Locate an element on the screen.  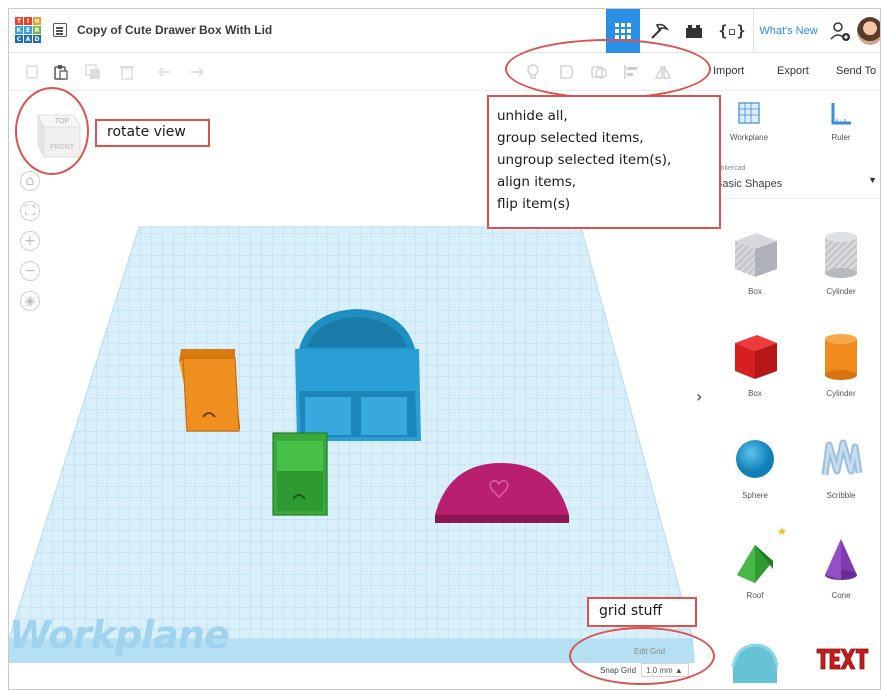
duplicate-icon is located at coordinates (93, 72).